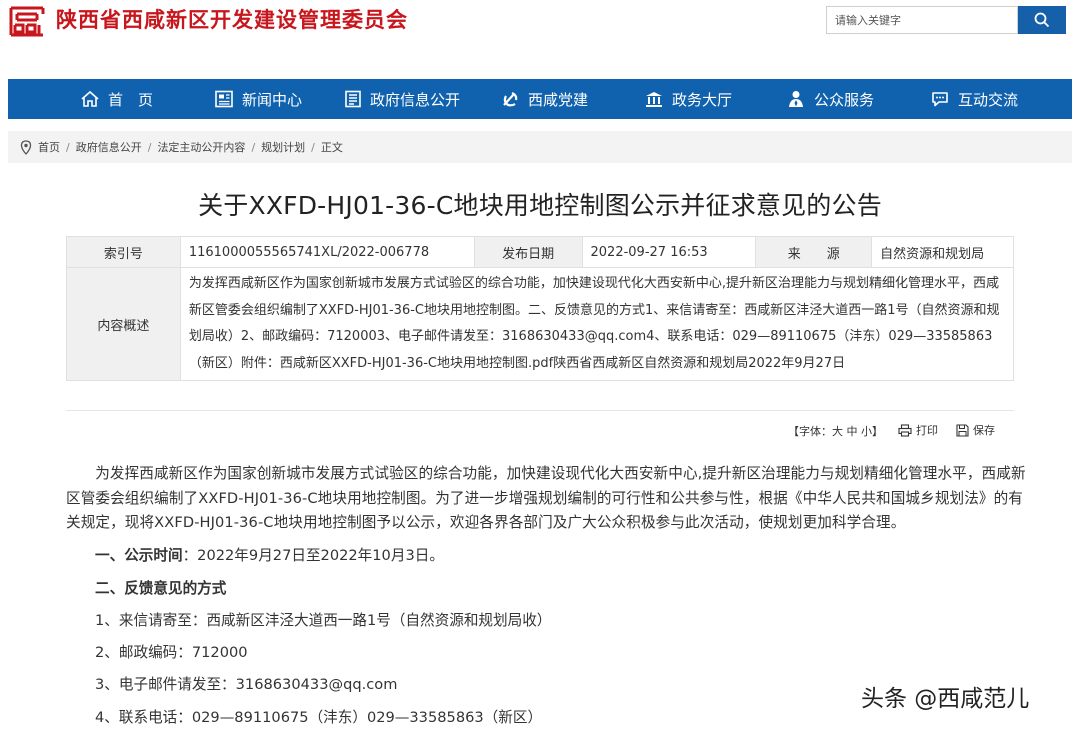 The width and height of the screenshot is (1080, 729). I want to click on home-icon, so click(90, 98).